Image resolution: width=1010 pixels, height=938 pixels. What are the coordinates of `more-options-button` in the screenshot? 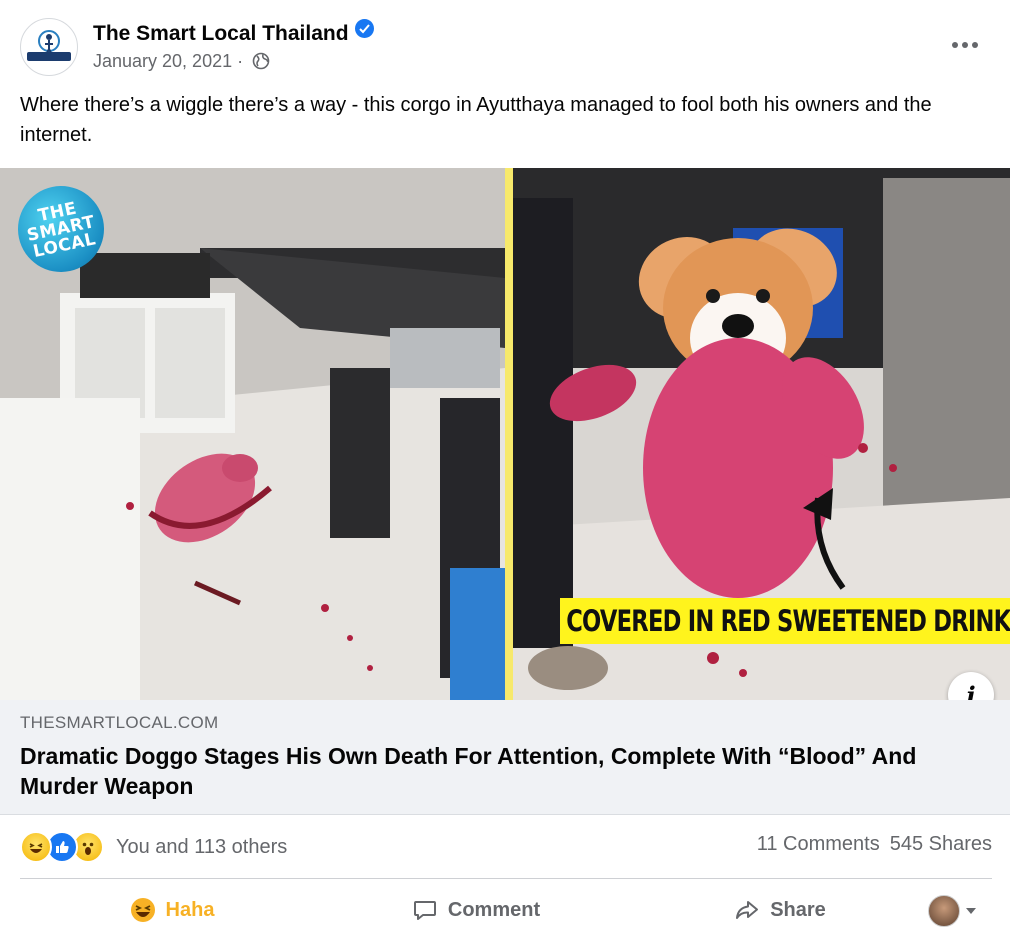 It's located at (965, 45).